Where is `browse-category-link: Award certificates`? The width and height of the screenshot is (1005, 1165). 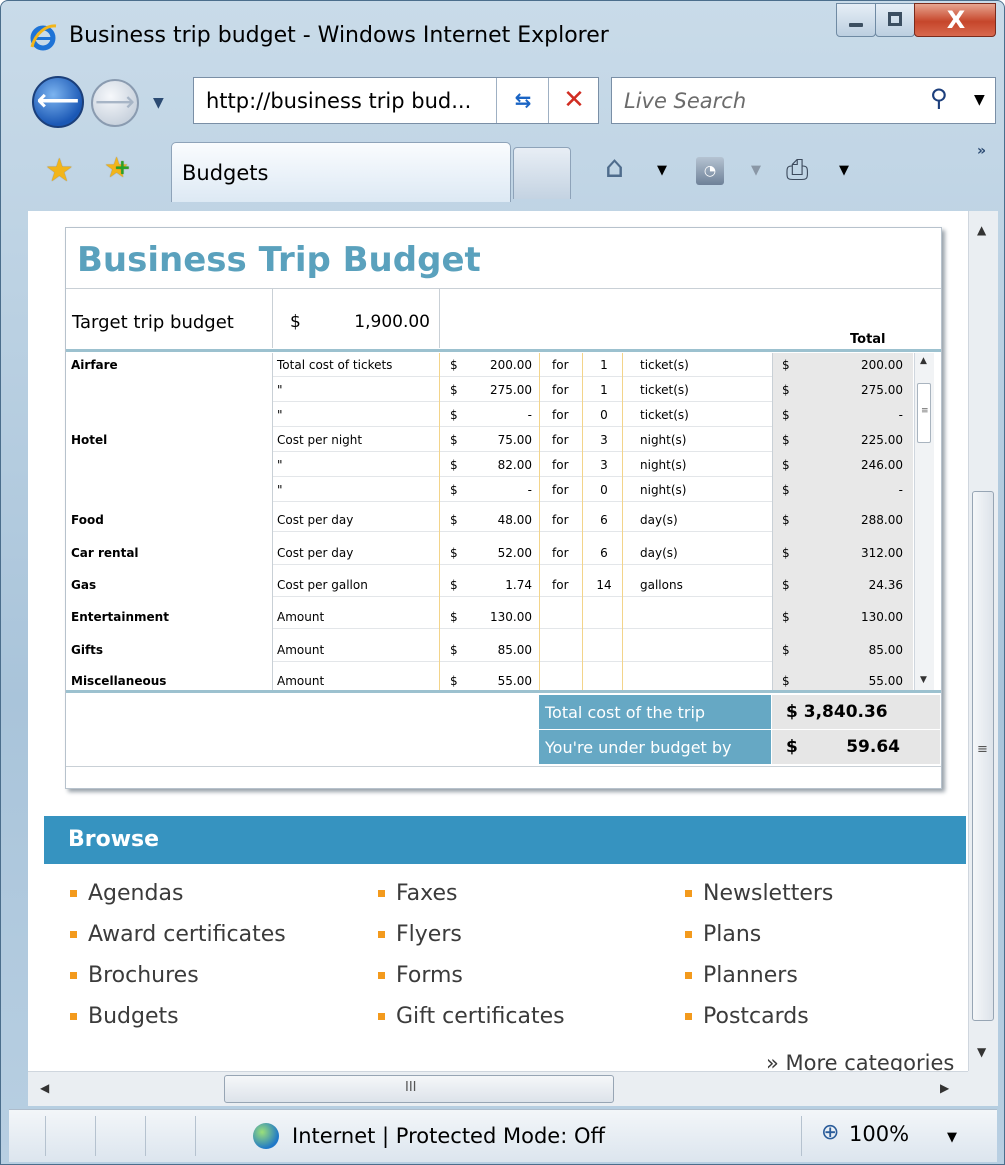 browse-category-link: Award certificates is located at coordinates (177, 942).